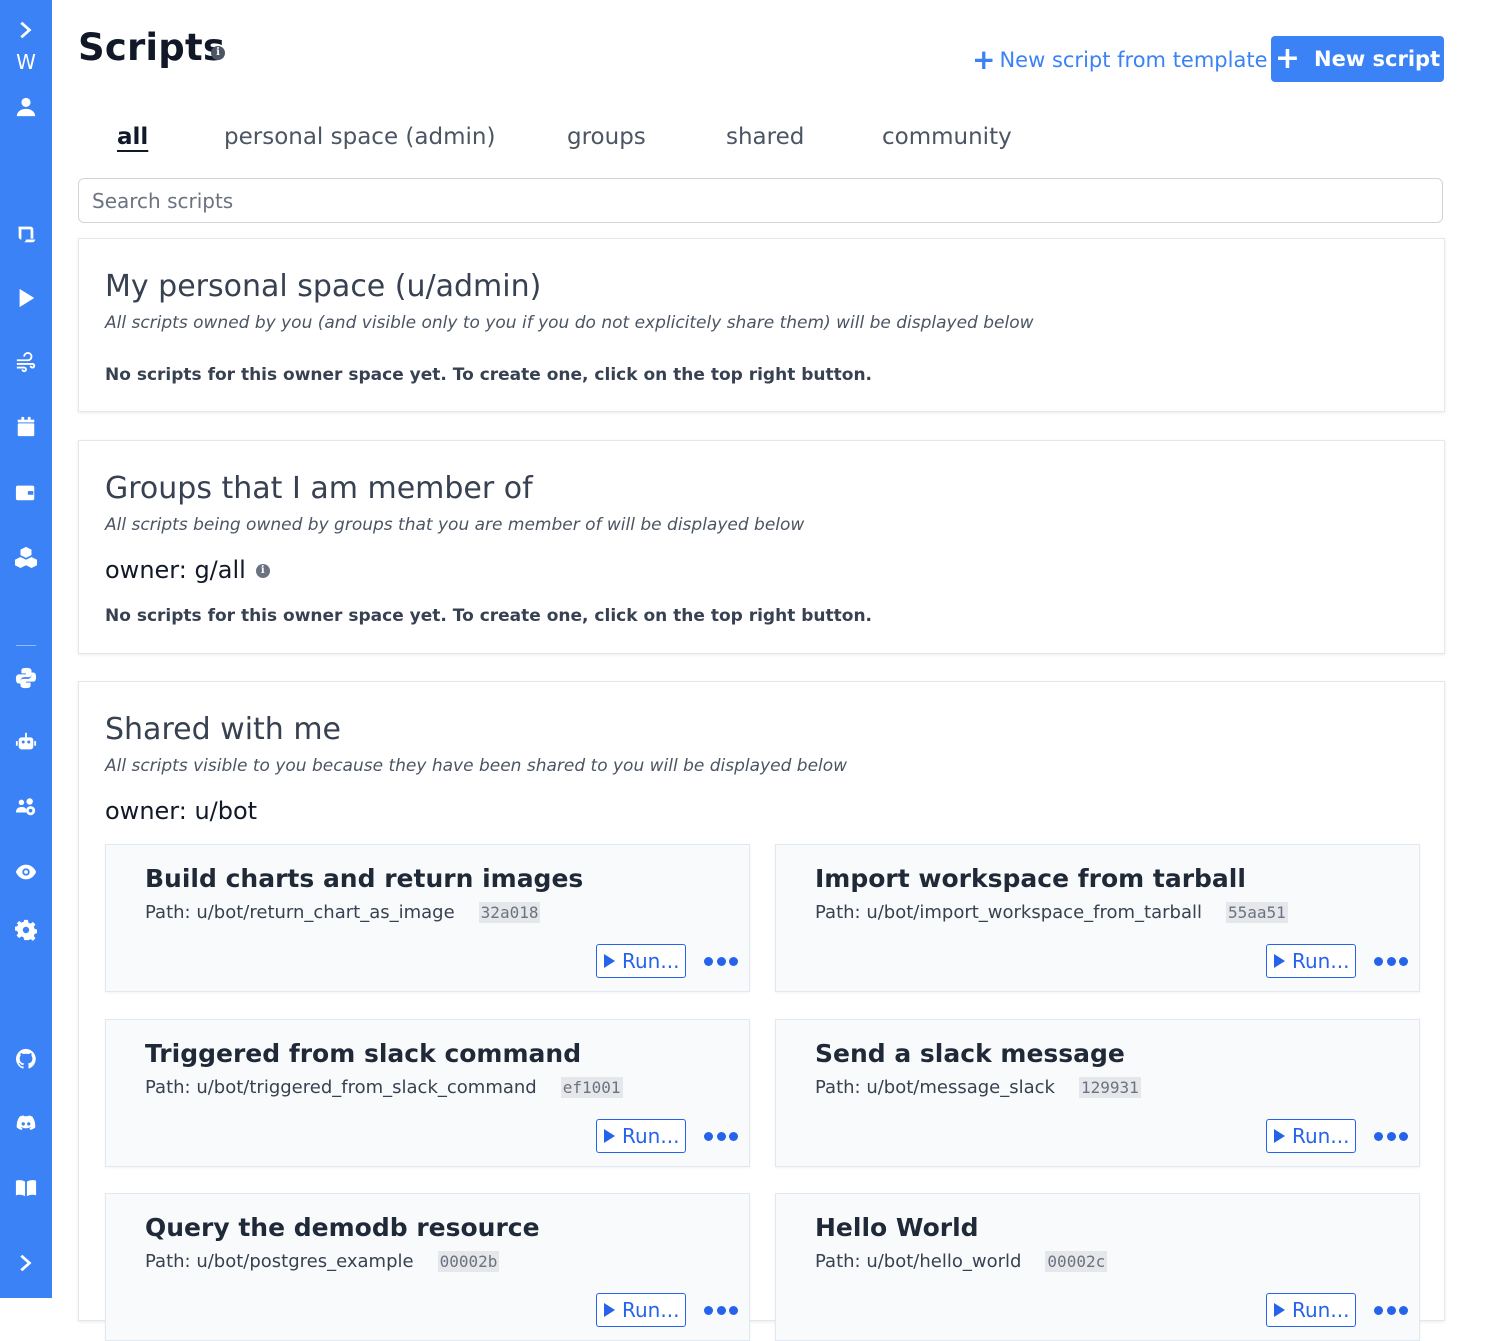 This screenshot has width=1496, height=1341. I want to click on user-menu-button, so click(26, 107).